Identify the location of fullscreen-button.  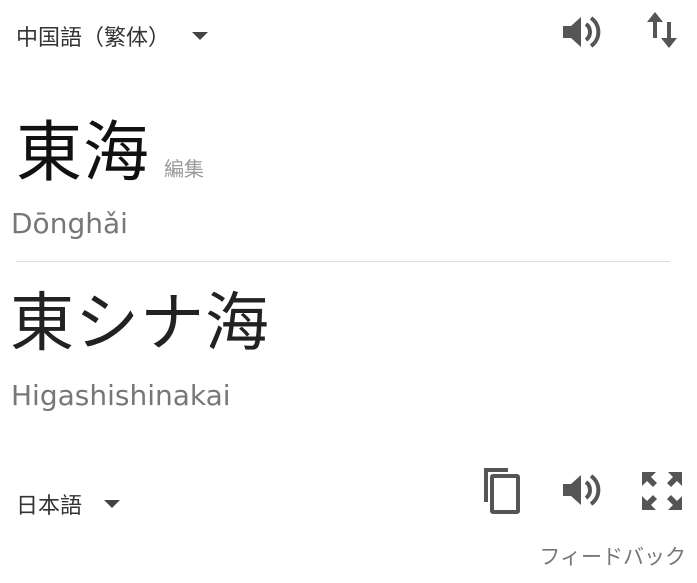
(662, 491).